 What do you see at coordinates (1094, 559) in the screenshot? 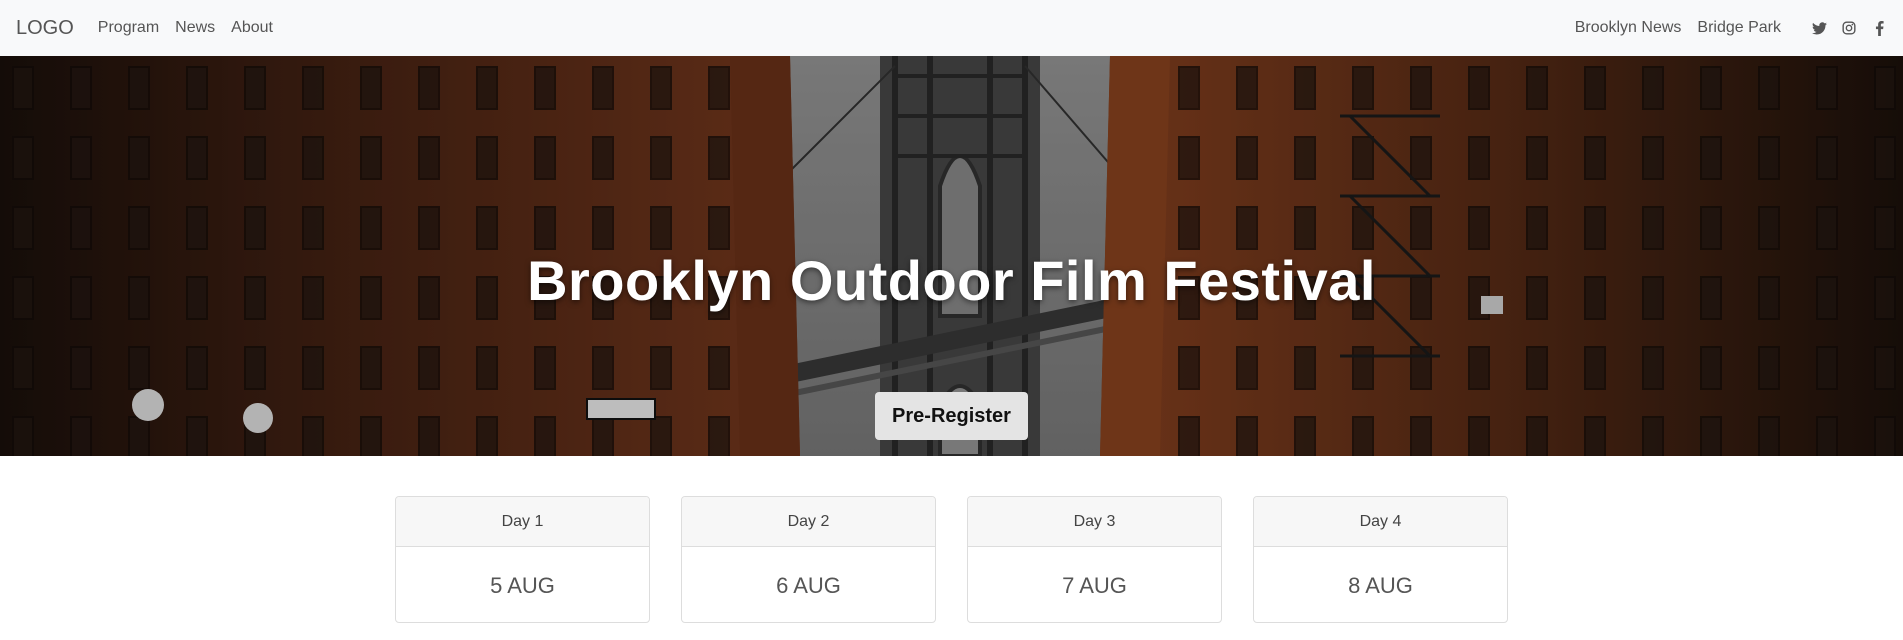
I see `day-card-3: Day 3 7 AUG` at bounding box center [1094, 559].